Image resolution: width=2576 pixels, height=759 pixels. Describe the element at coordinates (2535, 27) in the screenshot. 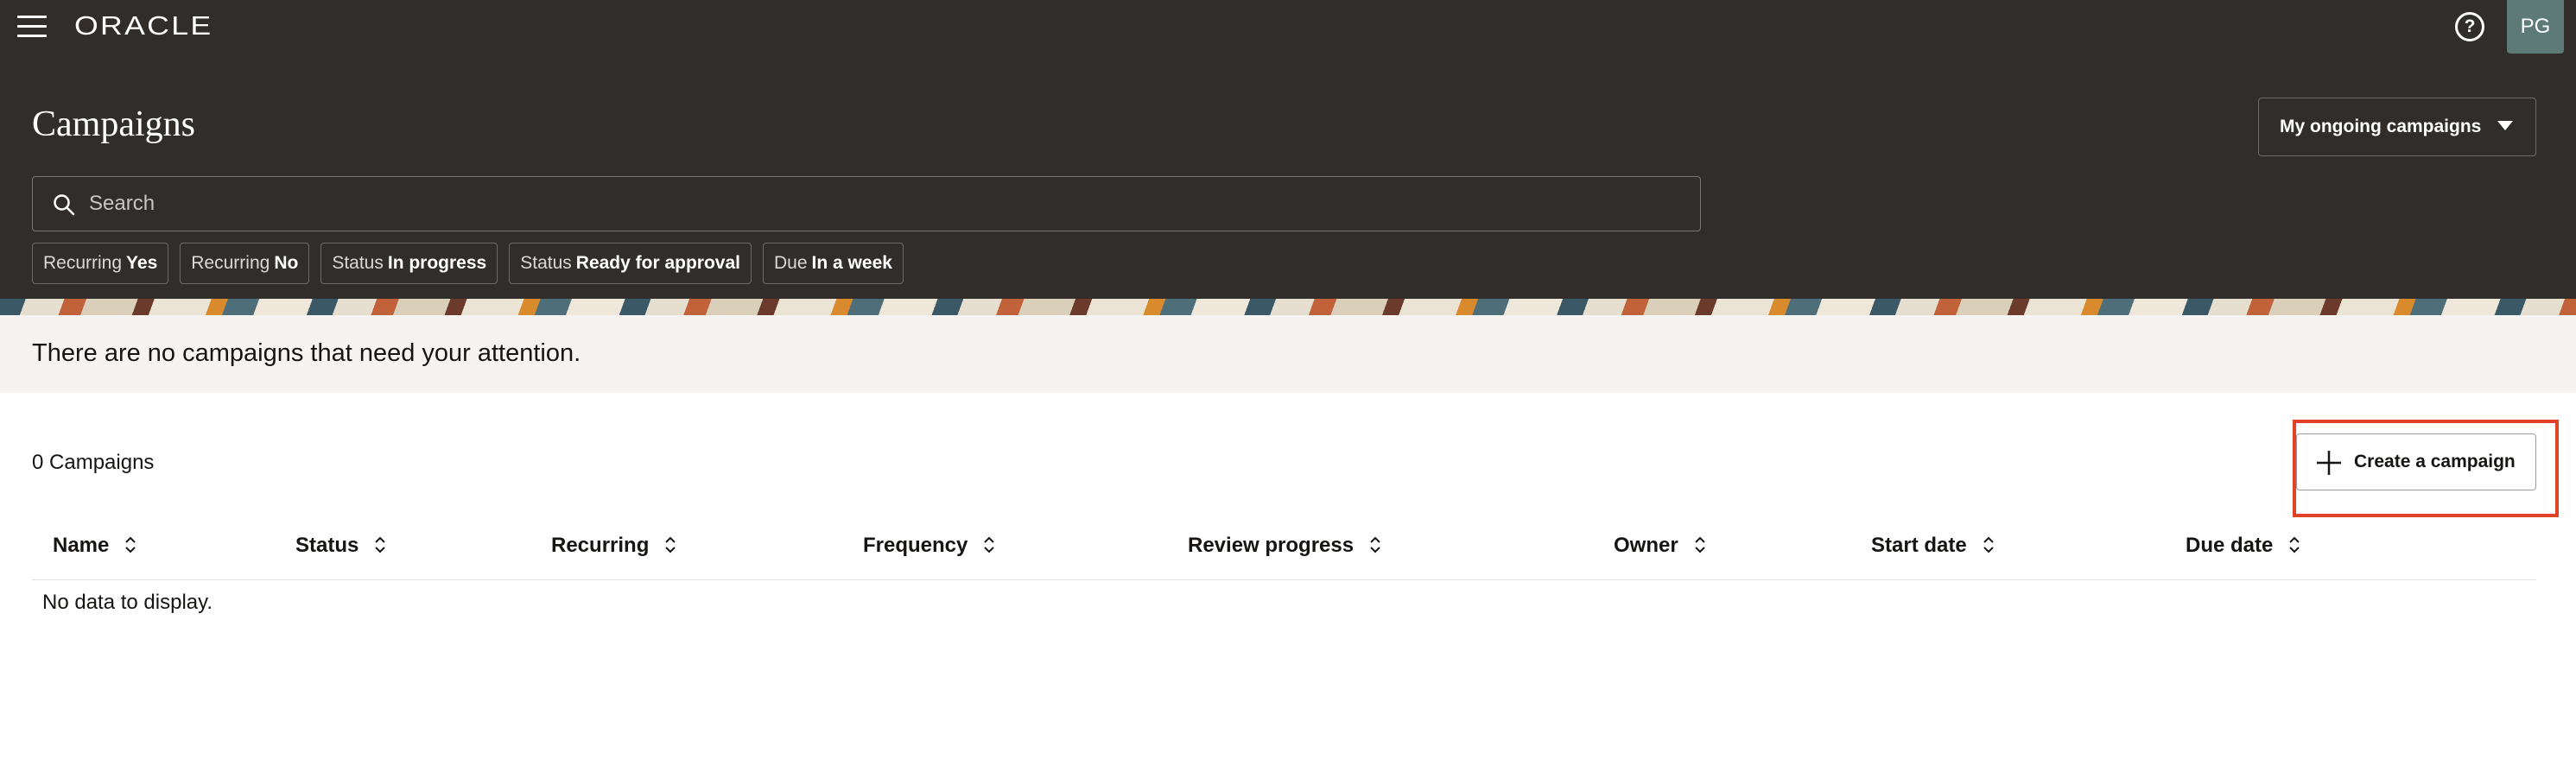

I see `avatar: PG` at that location.